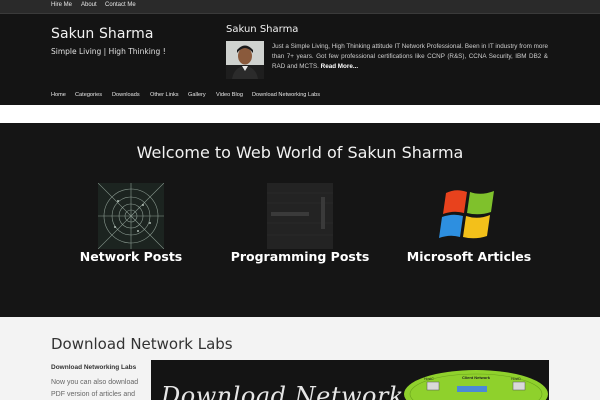  I want to click on nav-item-other-links: Other Links, so click(164, 95).